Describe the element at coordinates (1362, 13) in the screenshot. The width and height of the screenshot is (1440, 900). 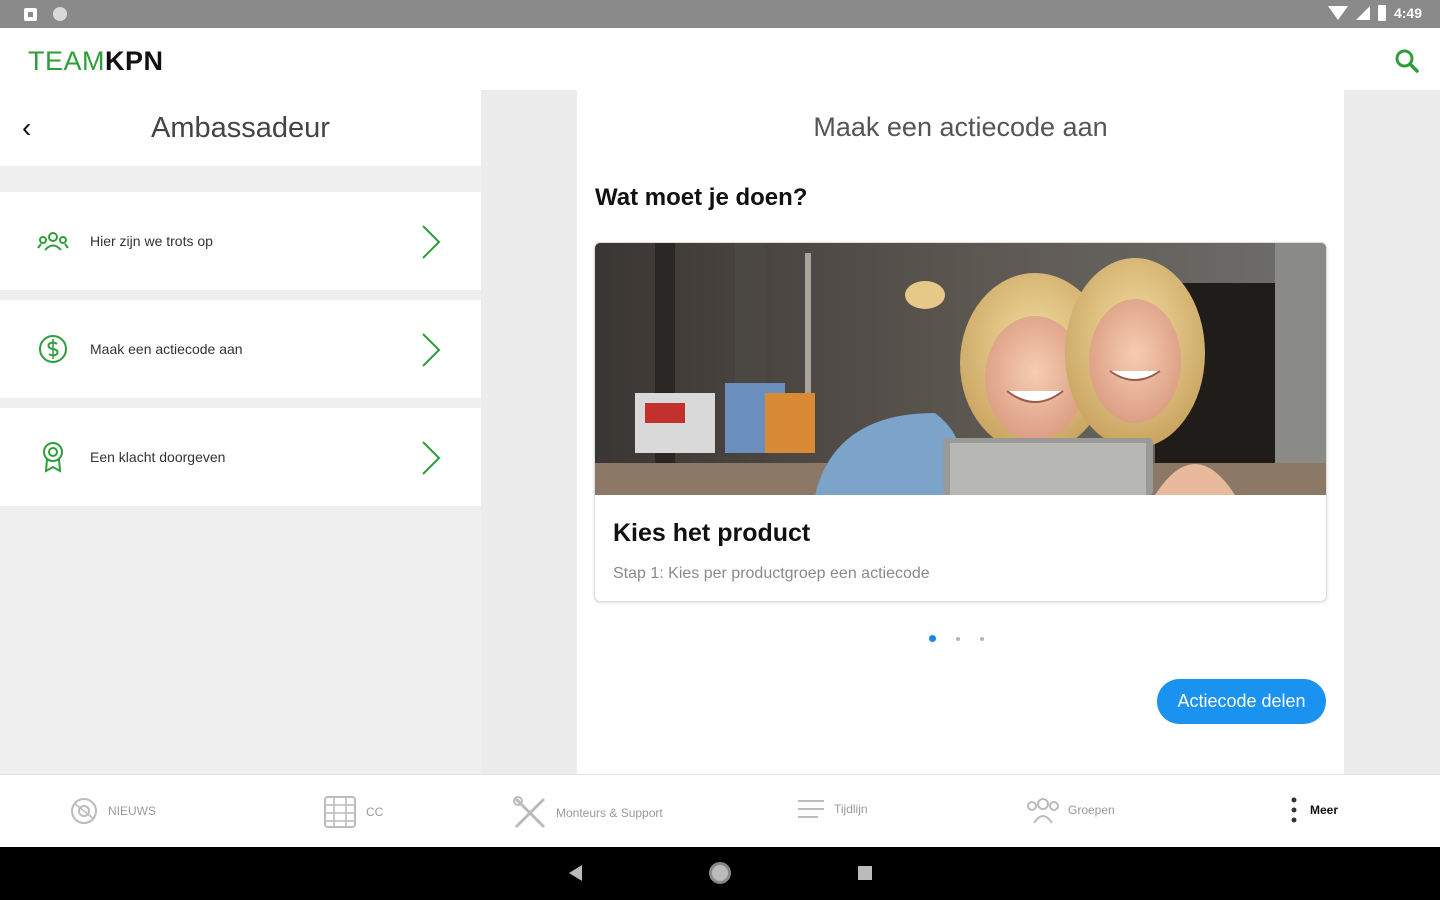
I see `signal-icon` at that location.